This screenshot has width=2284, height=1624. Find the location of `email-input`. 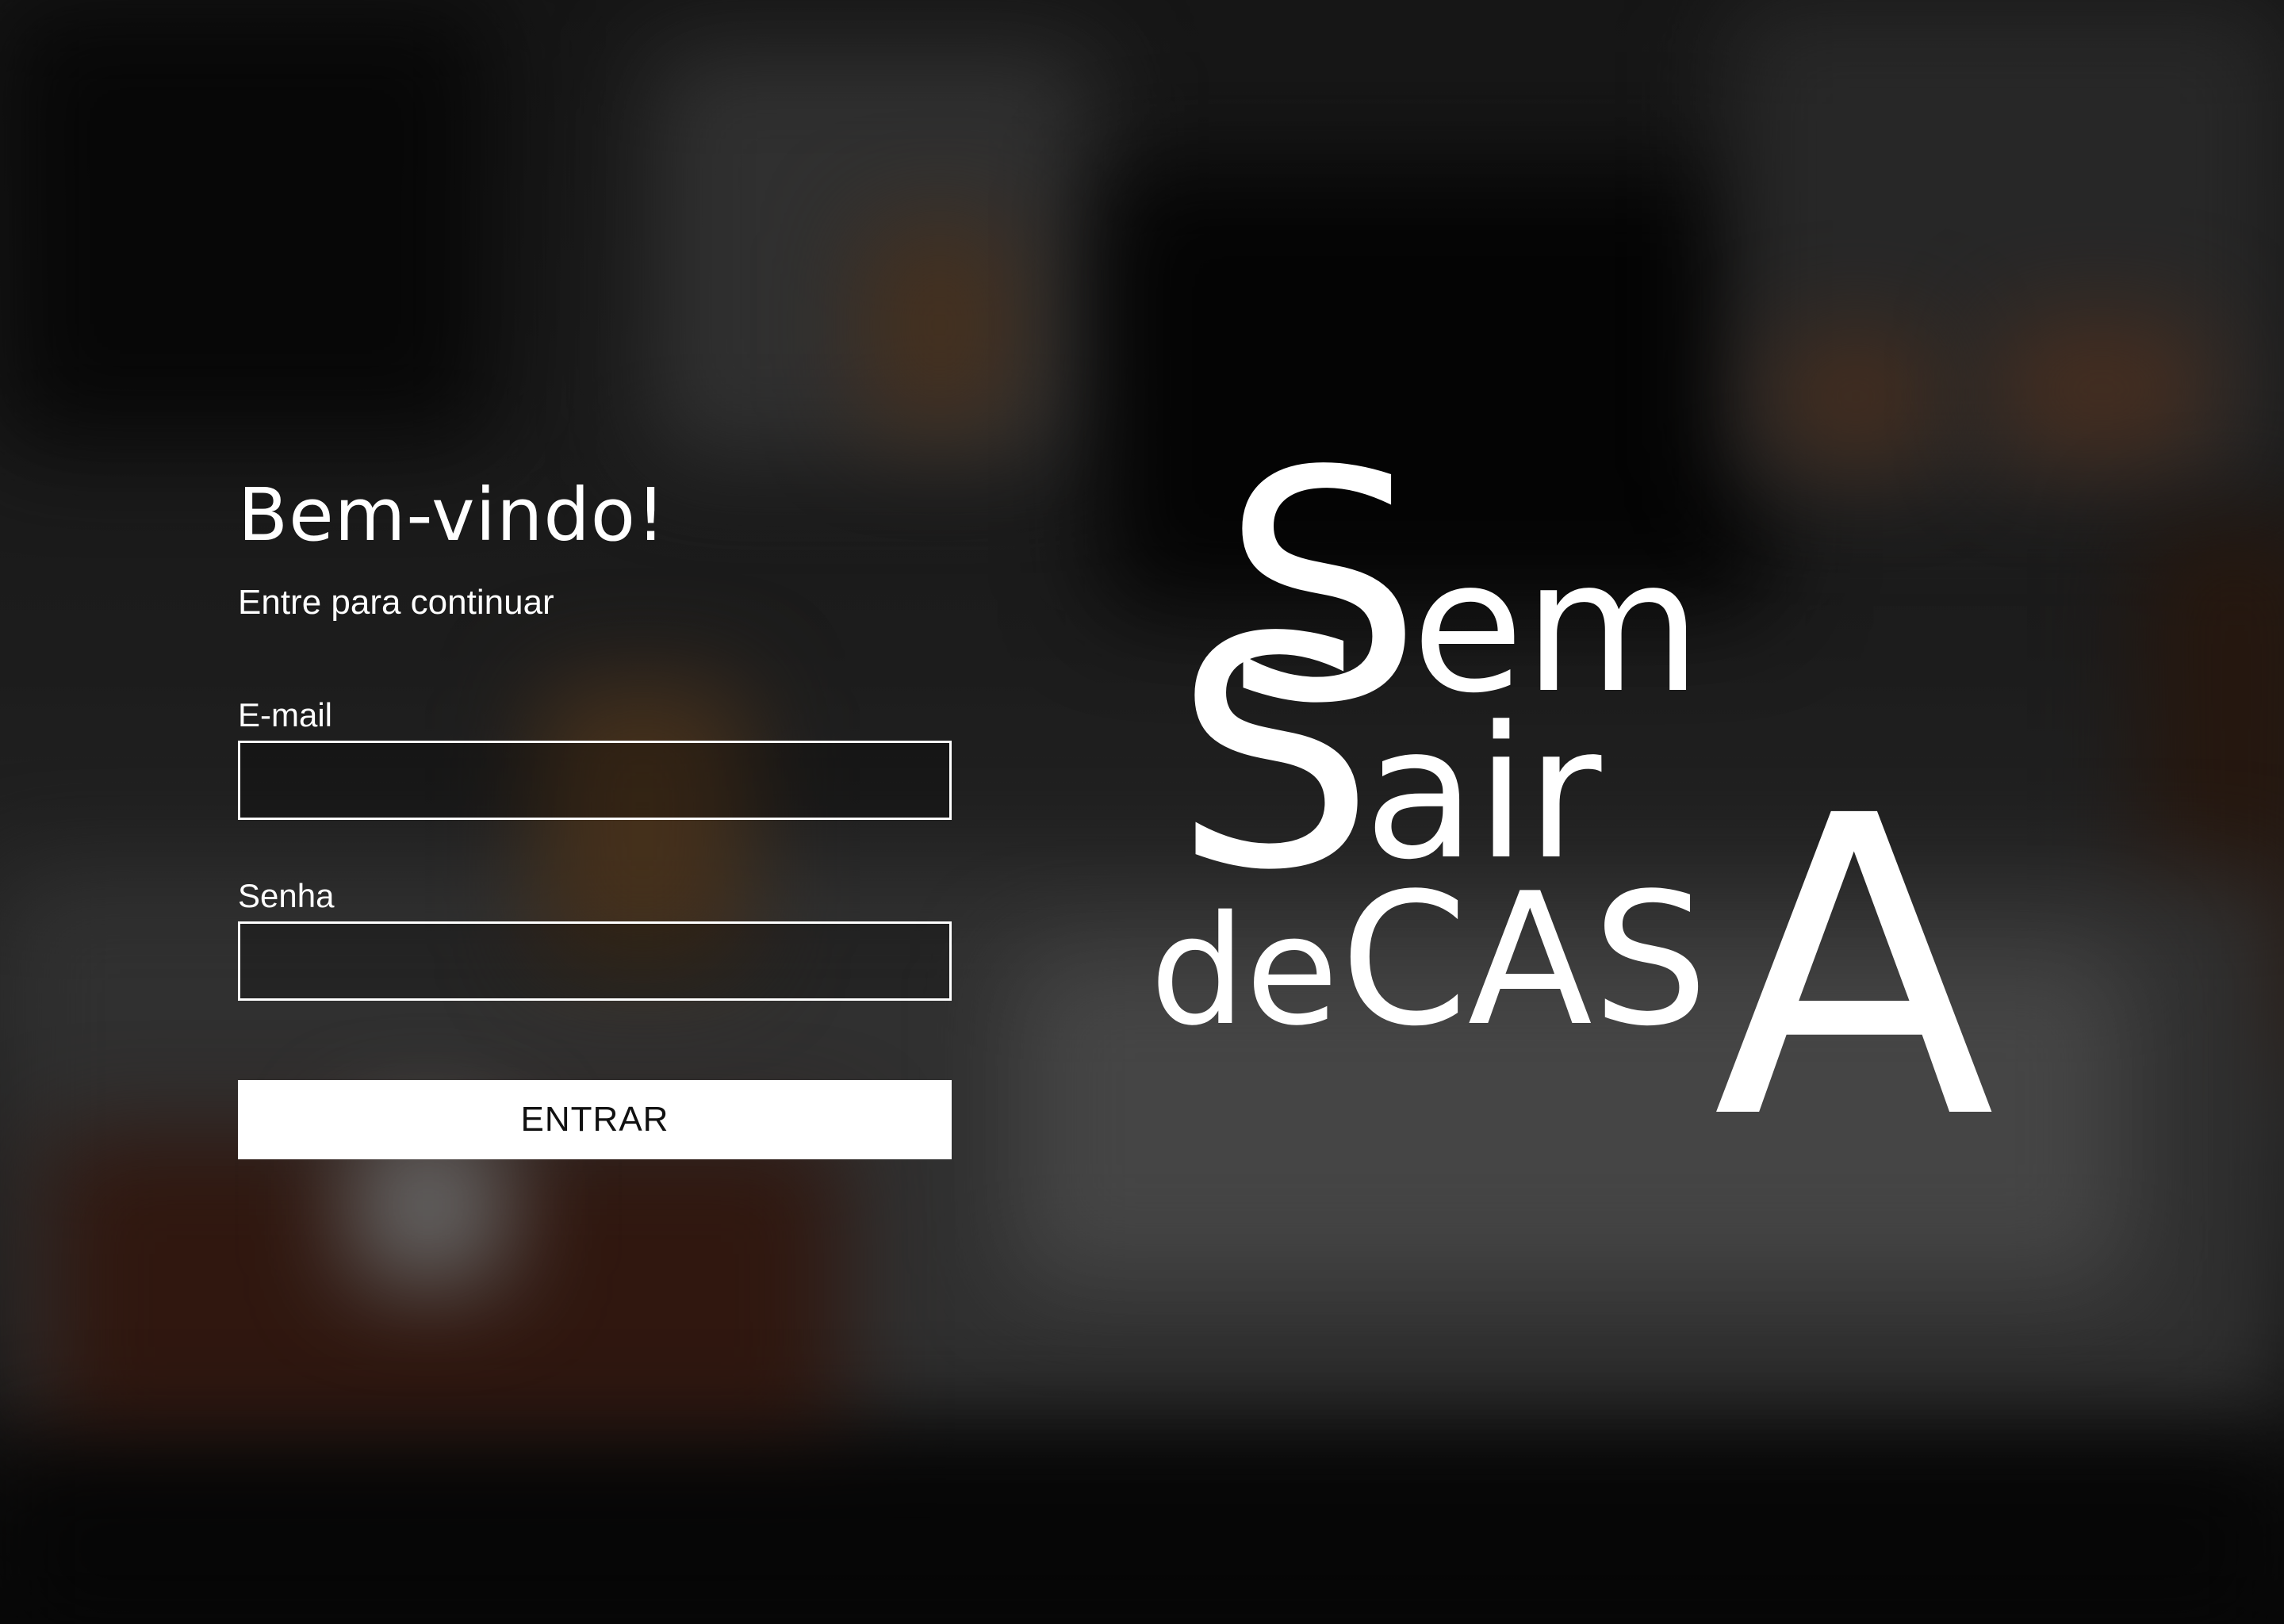

email-input is located at coordinates (595, 780).